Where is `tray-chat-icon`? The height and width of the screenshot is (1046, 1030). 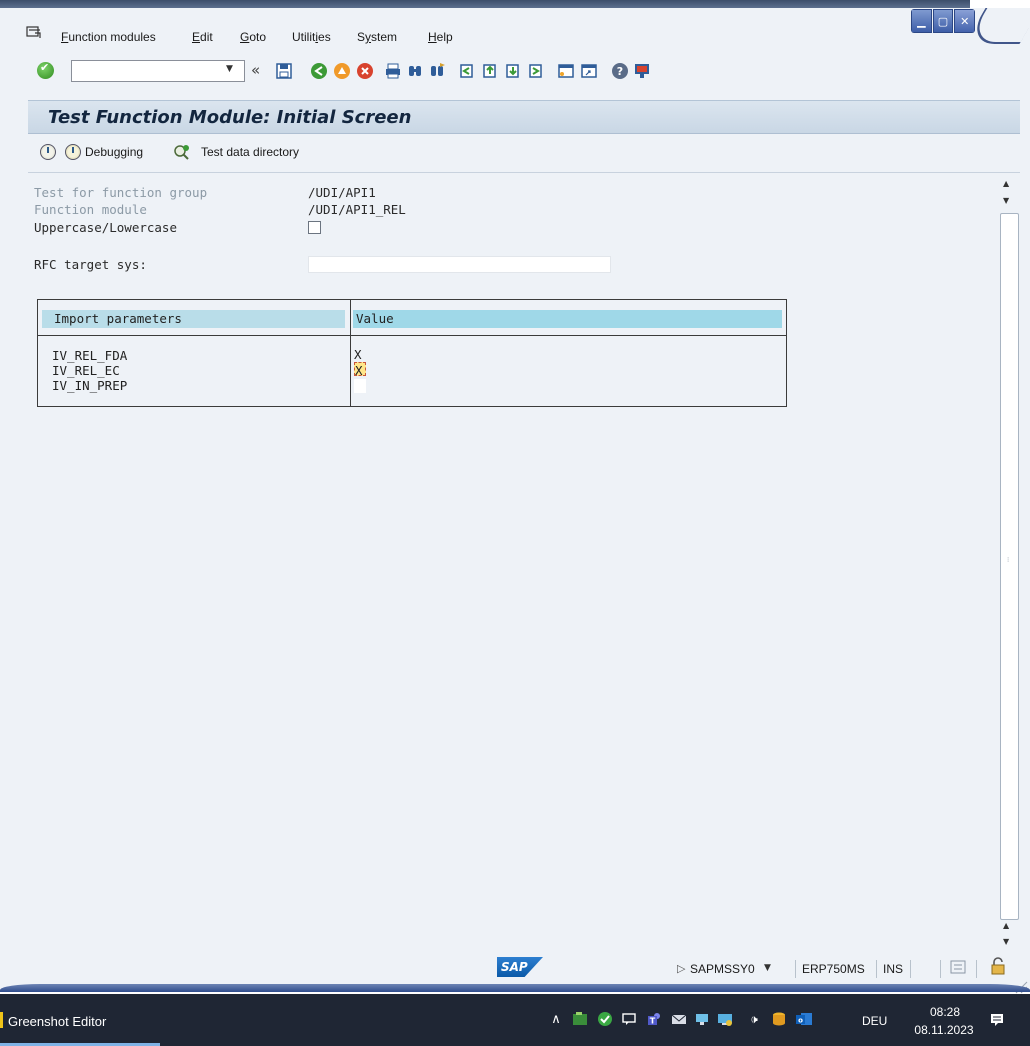
tray-chat-icon is located at coordinates (629, 1019).